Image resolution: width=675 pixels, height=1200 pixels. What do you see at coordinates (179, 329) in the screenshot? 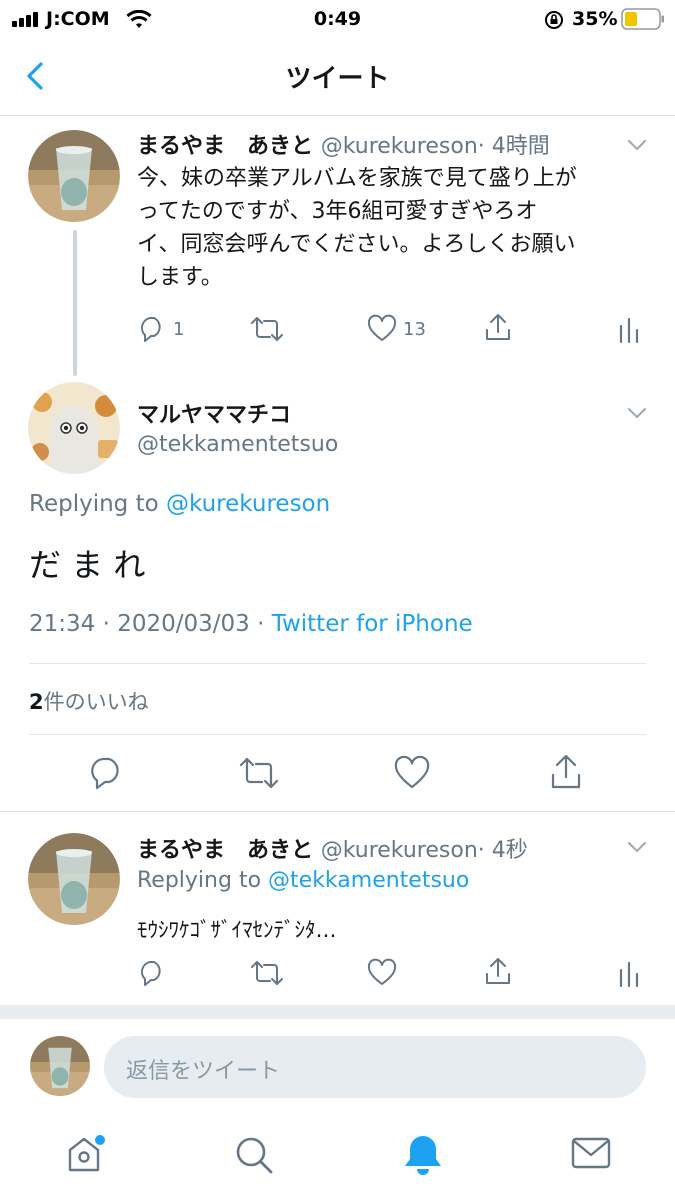
I see `reply-count: 1` at bounding box center [179, 329].